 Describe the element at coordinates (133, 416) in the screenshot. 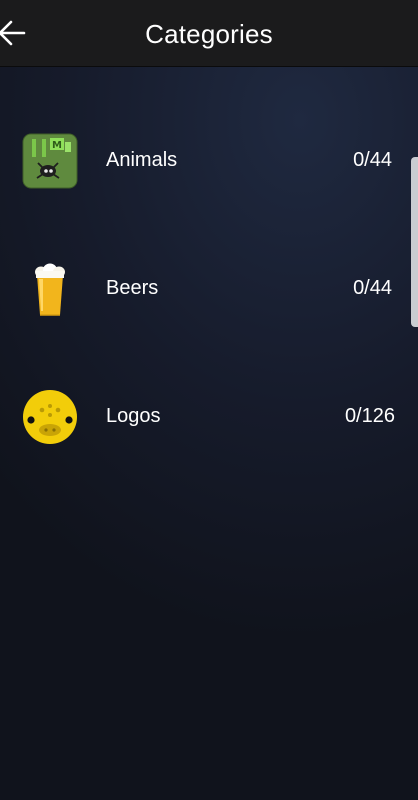

I see `category-label: Logos` at that location.